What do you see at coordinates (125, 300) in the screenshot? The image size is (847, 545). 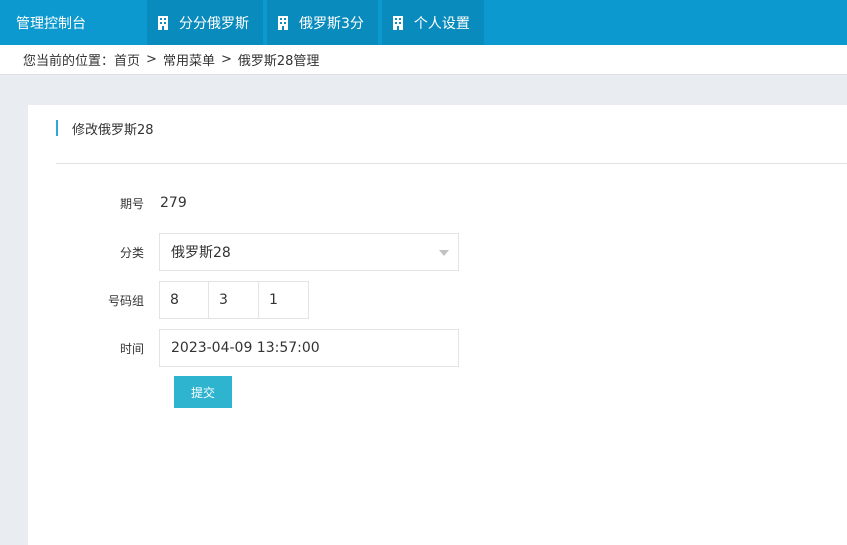 I see `numbers-label: 号码组` at bounding box center [125, 300].